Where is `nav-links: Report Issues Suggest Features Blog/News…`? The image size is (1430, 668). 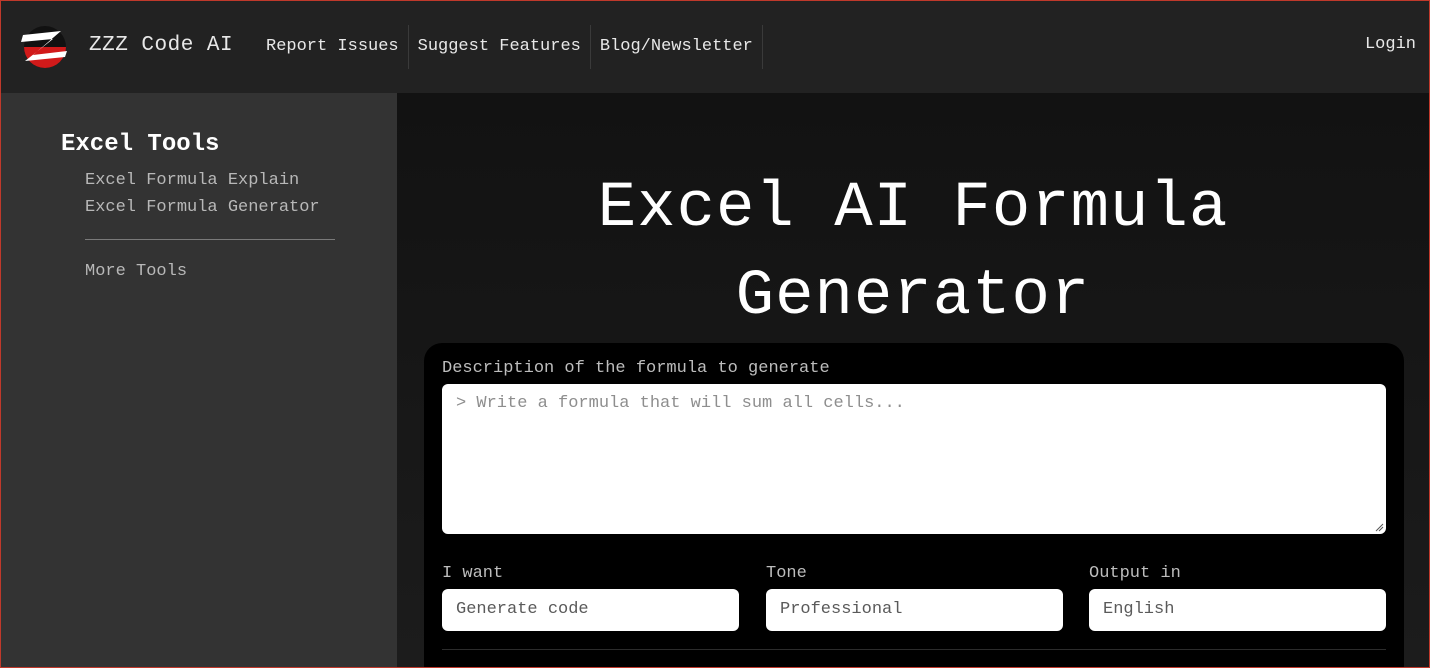 nav-links: Report Issues Suggest Features Blog/News… is located at coordinates (510, 47).